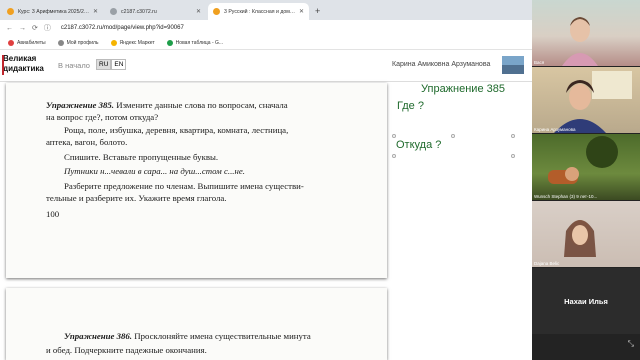 This screenshot has width=640, height=360. I want to click on bookmark-aviabilety: Авиабилеты, so click(27, 42).